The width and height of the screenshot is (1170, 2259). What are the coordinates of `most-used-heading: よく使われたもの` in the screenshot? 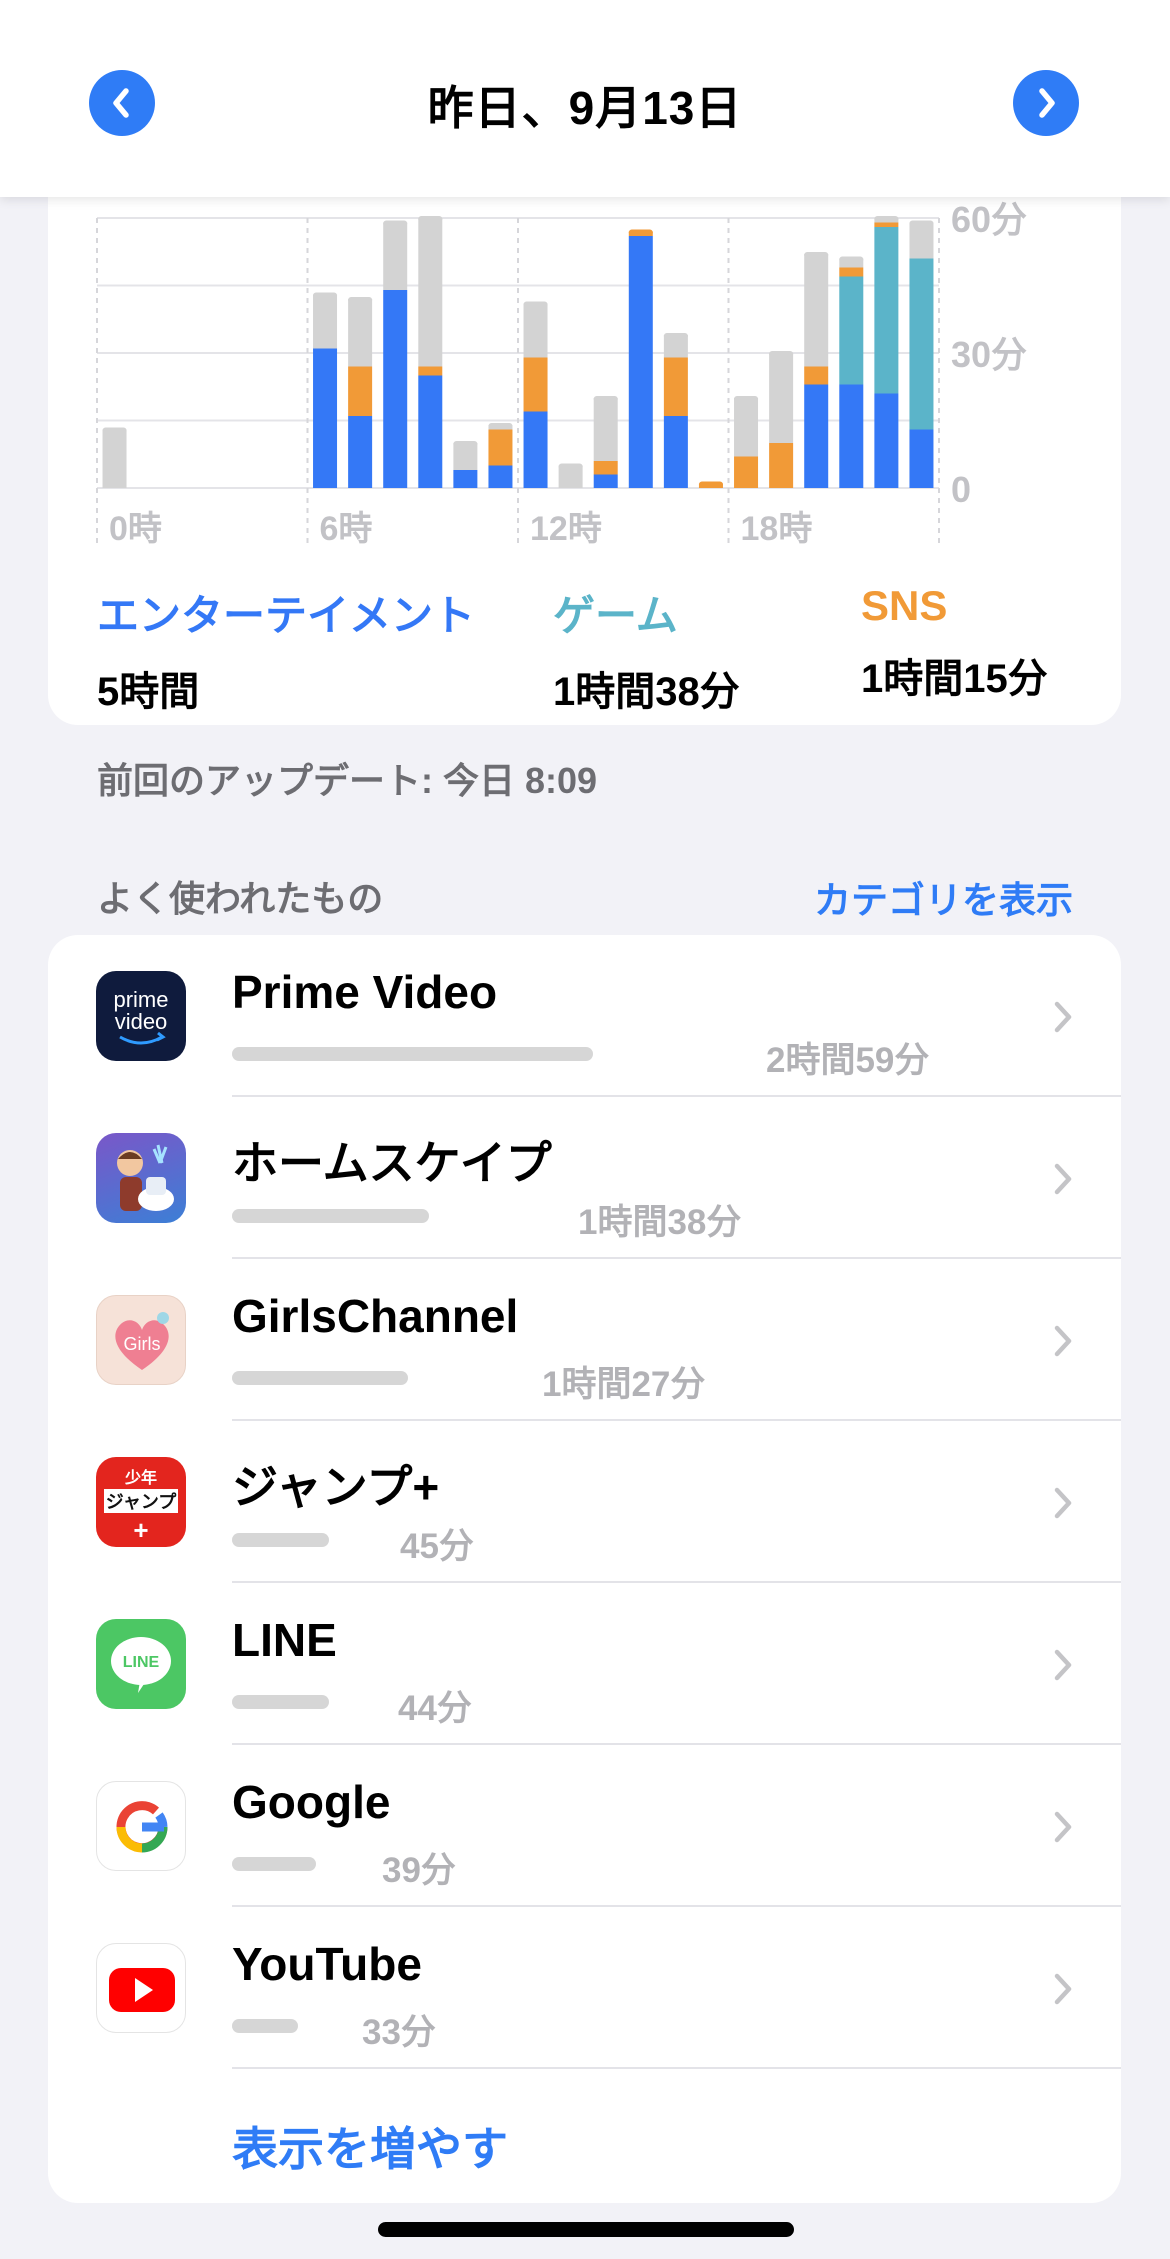 It's located at (240, 898).